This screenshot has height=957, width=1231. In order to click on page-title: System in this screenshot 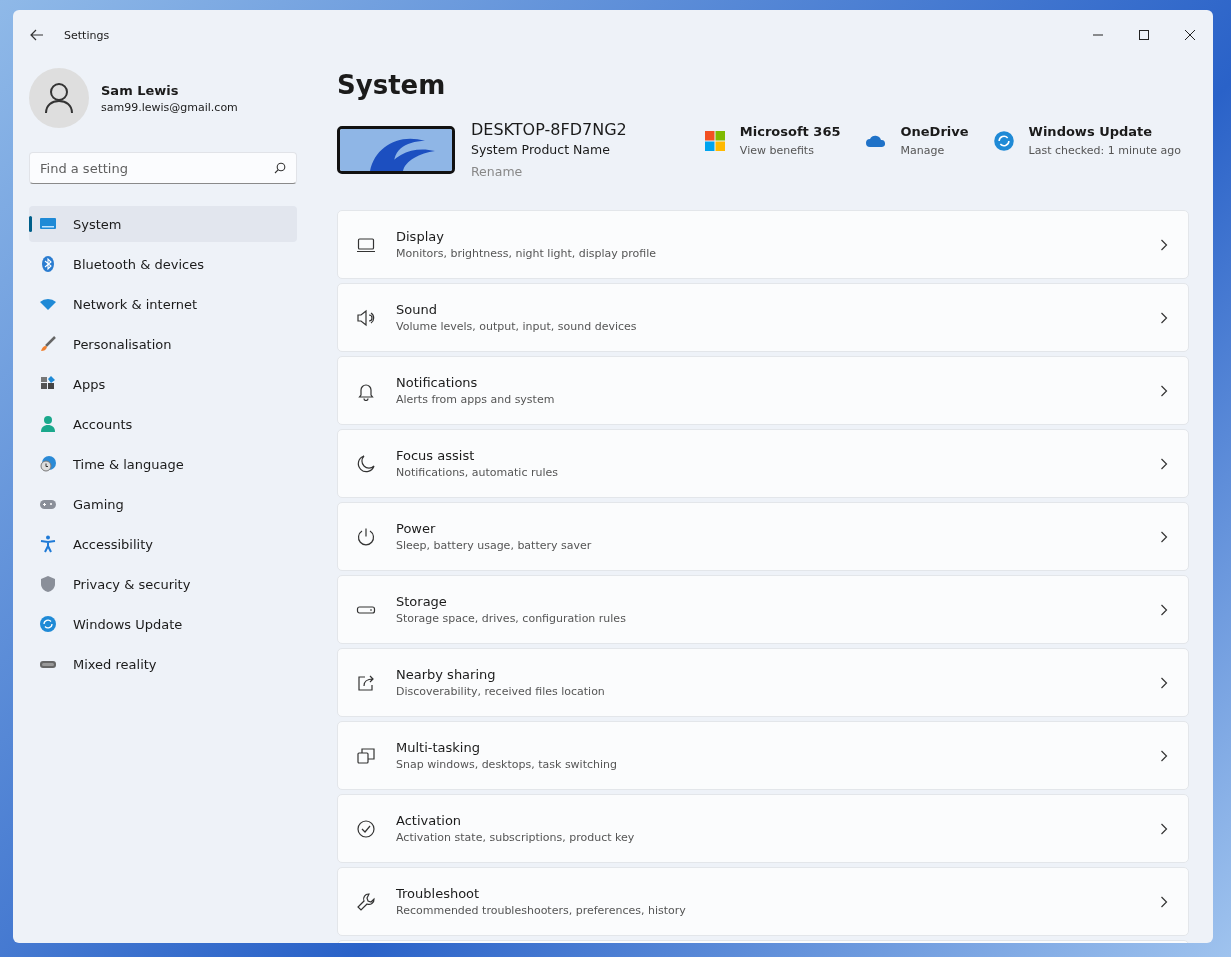, I will do `click(392, 85)`.